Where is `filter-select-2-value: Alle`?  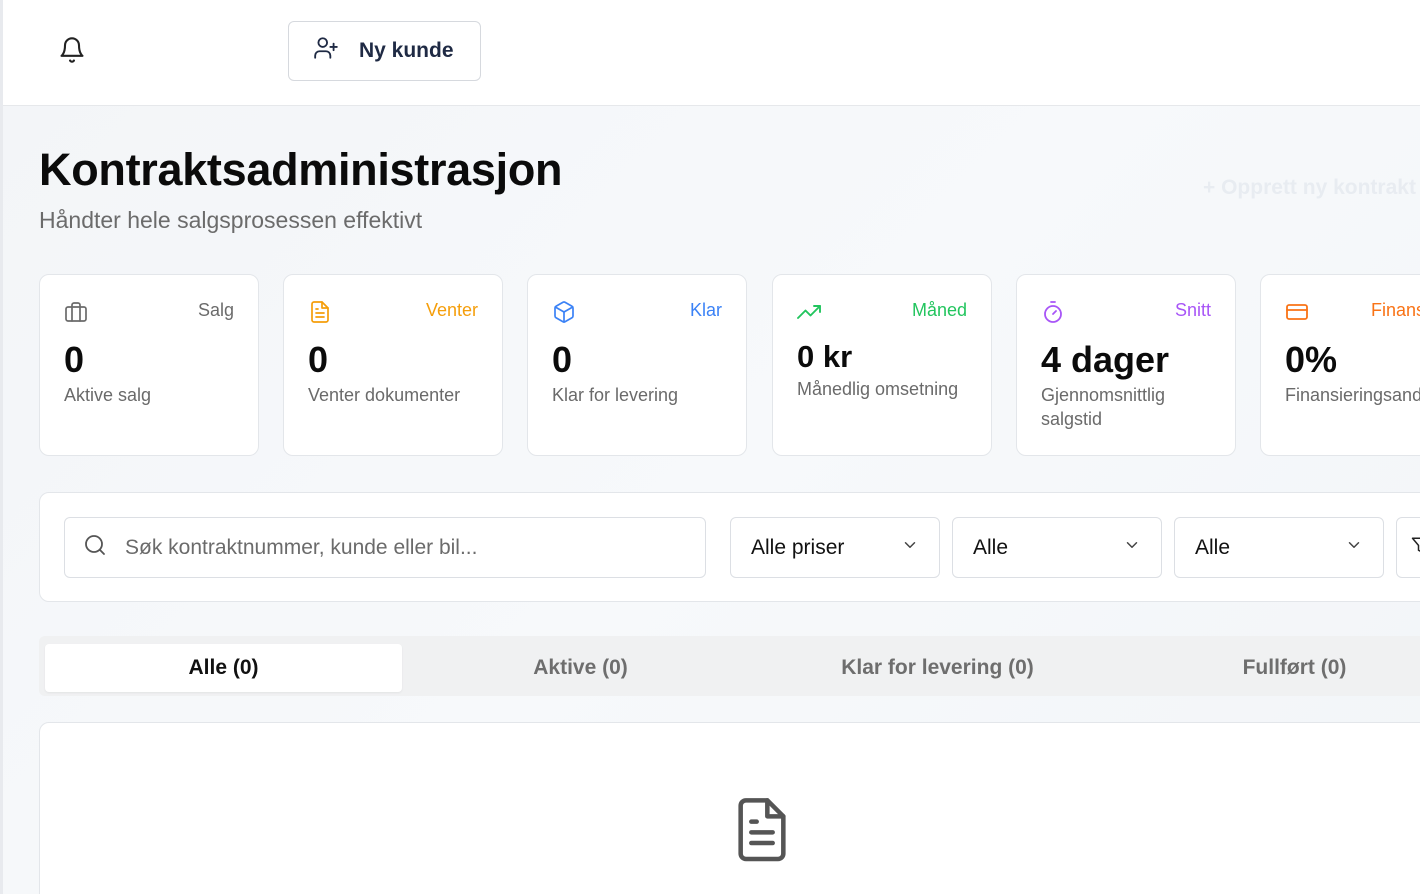
filter-select-2-value: Alle is located at coordinates (991, 547).